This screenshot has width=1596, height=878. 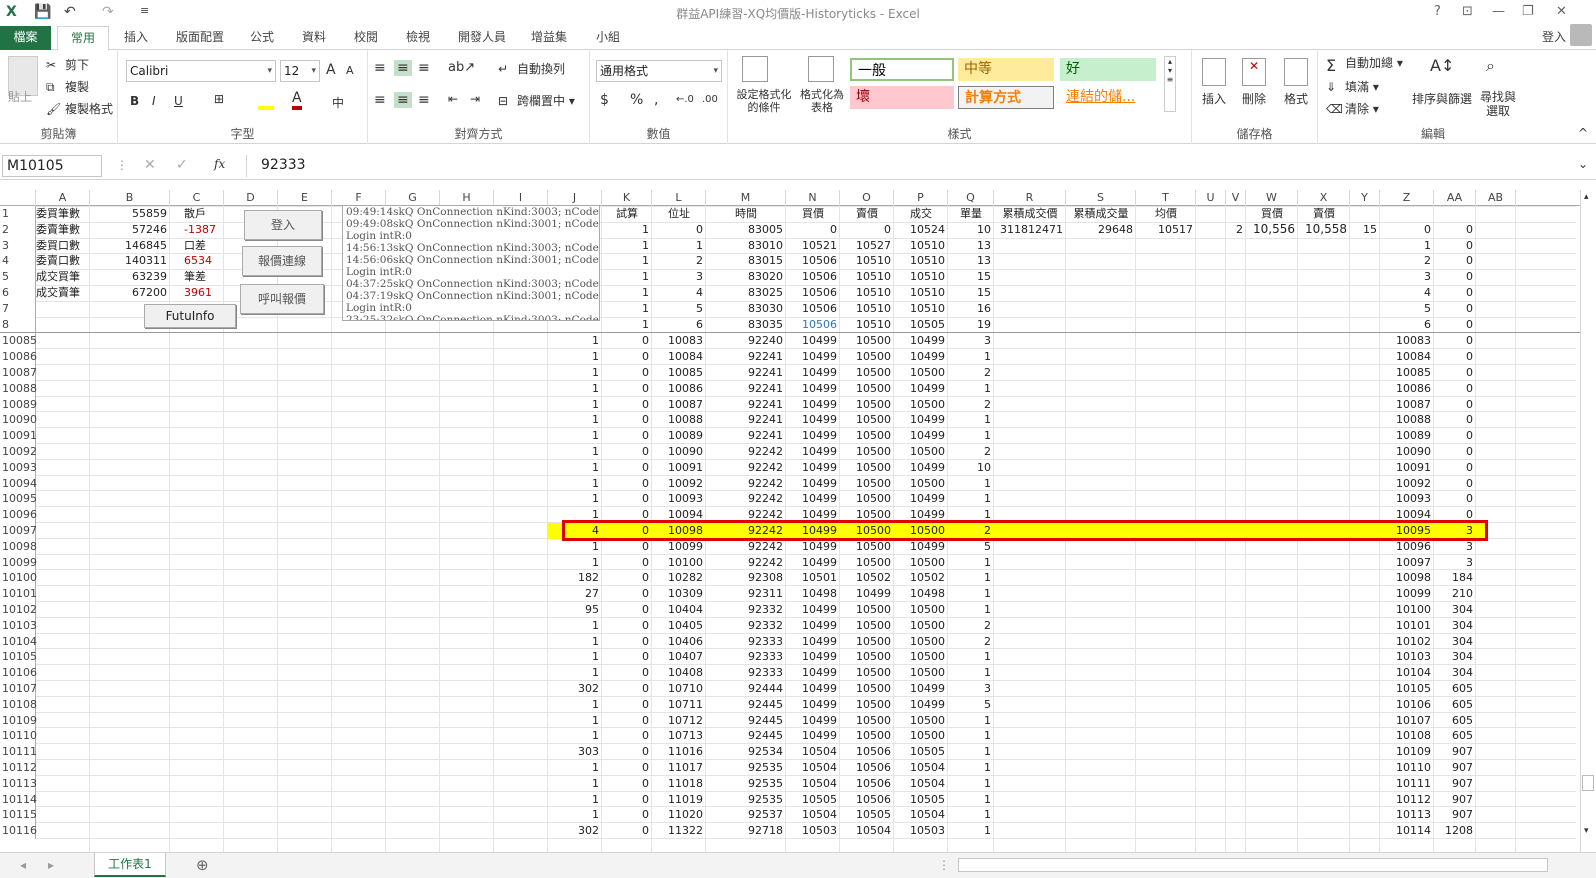 I want to click on column-header-Q: Q, so click(x=971, y=198).